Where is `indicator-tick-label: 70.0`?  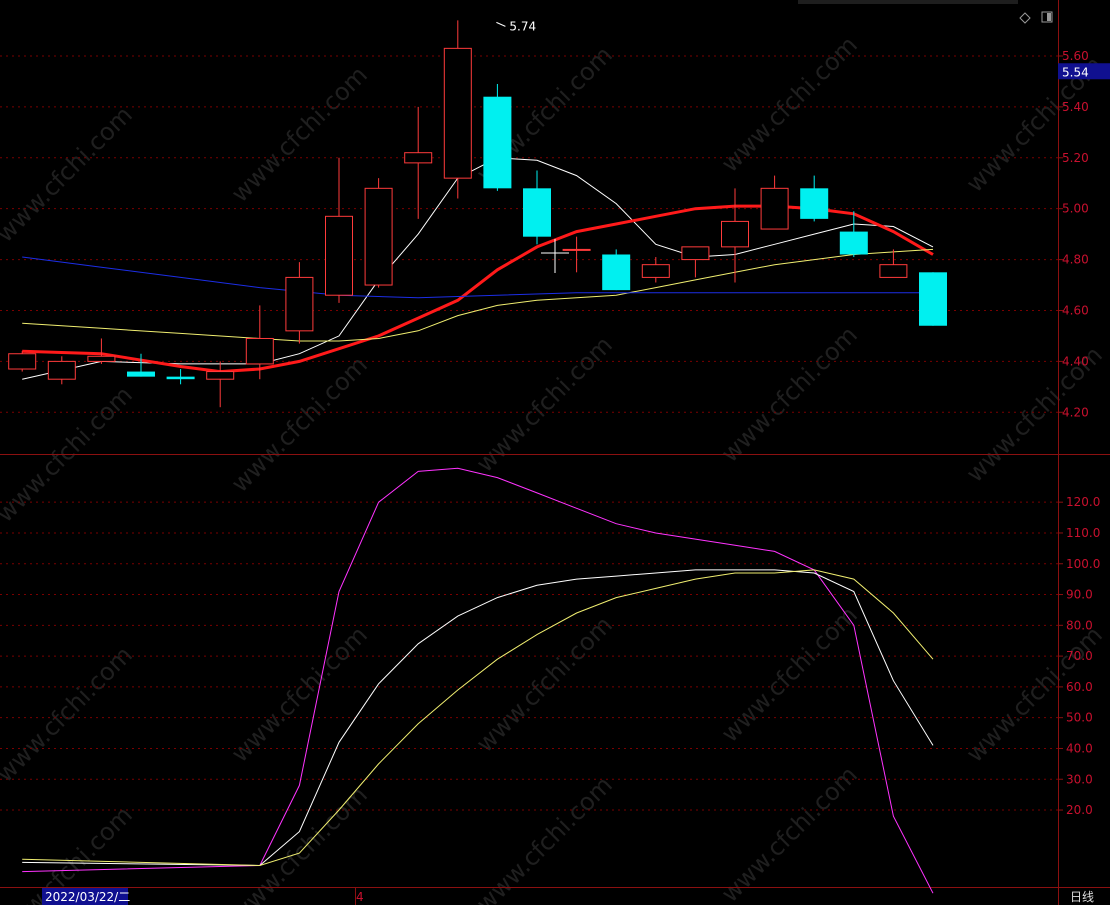
indicator-tick-label: 70.0 is located at coordinates (1079, 656).